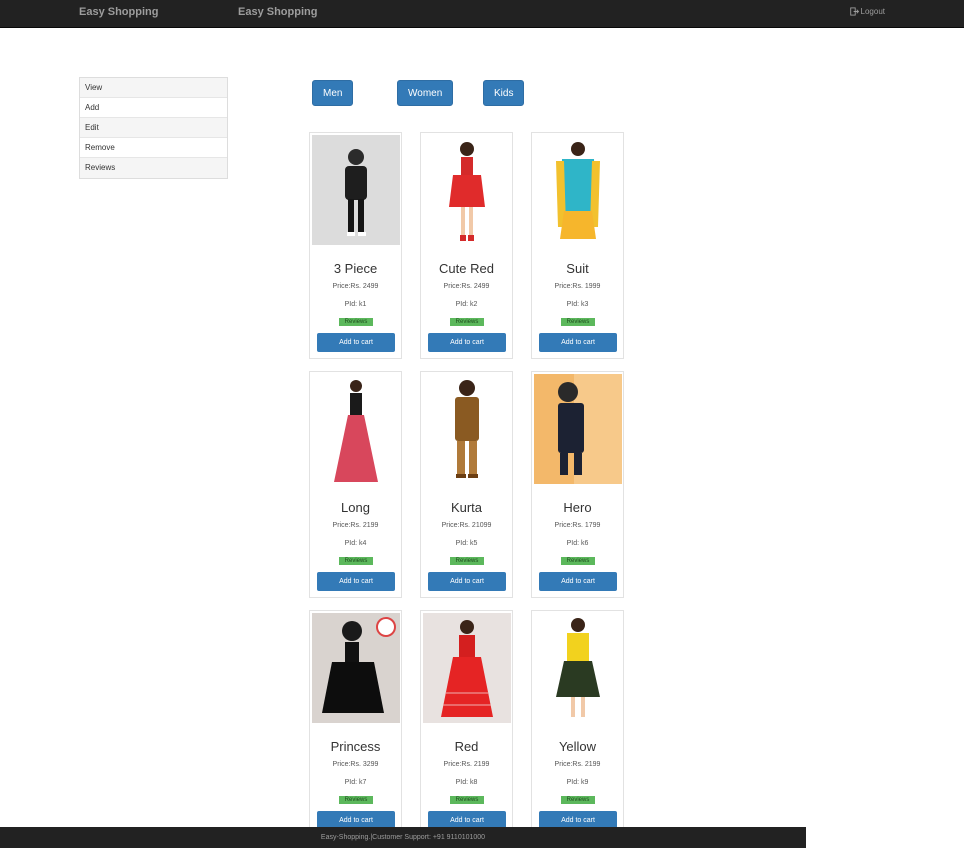 The height and width of the screenshot is (848, 964). I want to click on category-women-button: Women, so click(425, 93).